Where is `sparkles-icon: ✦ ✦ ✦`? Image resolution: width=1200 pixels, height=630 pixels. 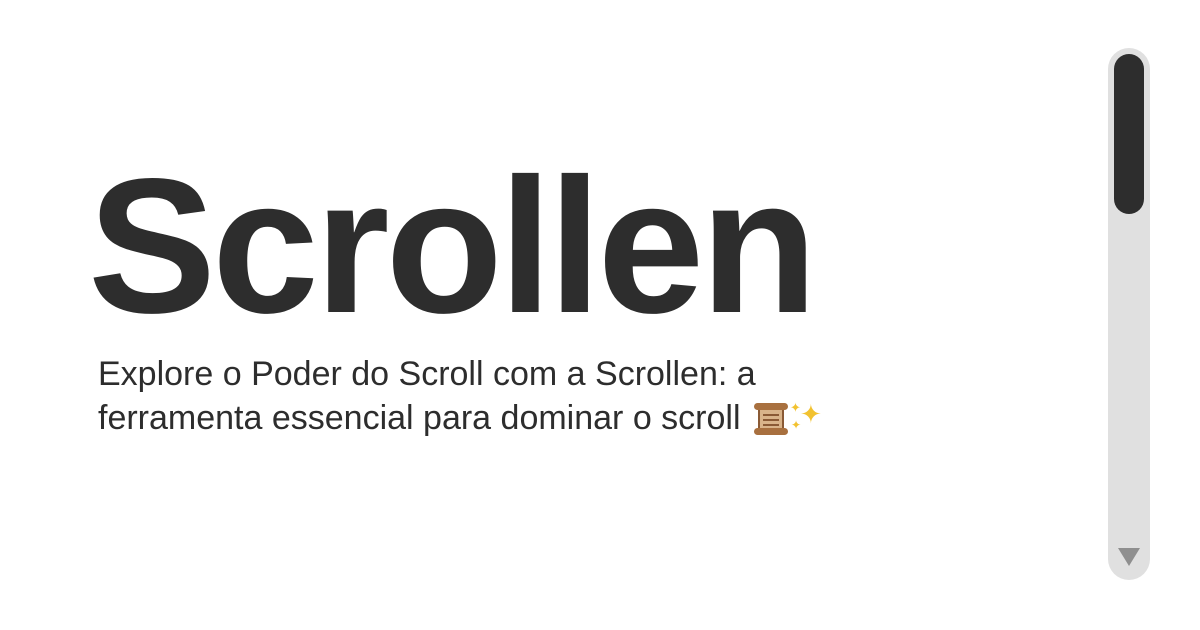
sparkles-icon: ✦ ✦ ✦ is located at coordinates (805, 416).